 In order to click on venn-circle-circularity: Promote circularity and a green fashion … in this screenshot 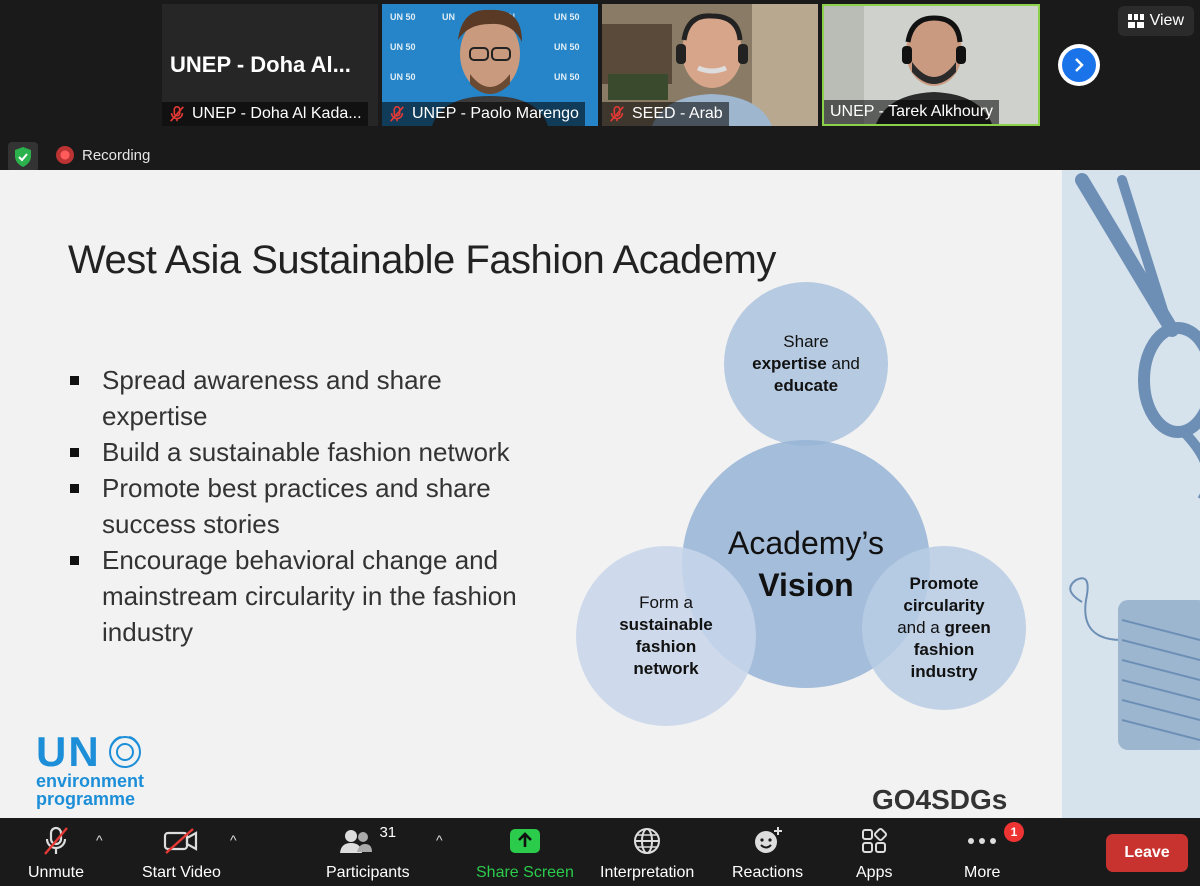, I will do `click(944, 628)`.